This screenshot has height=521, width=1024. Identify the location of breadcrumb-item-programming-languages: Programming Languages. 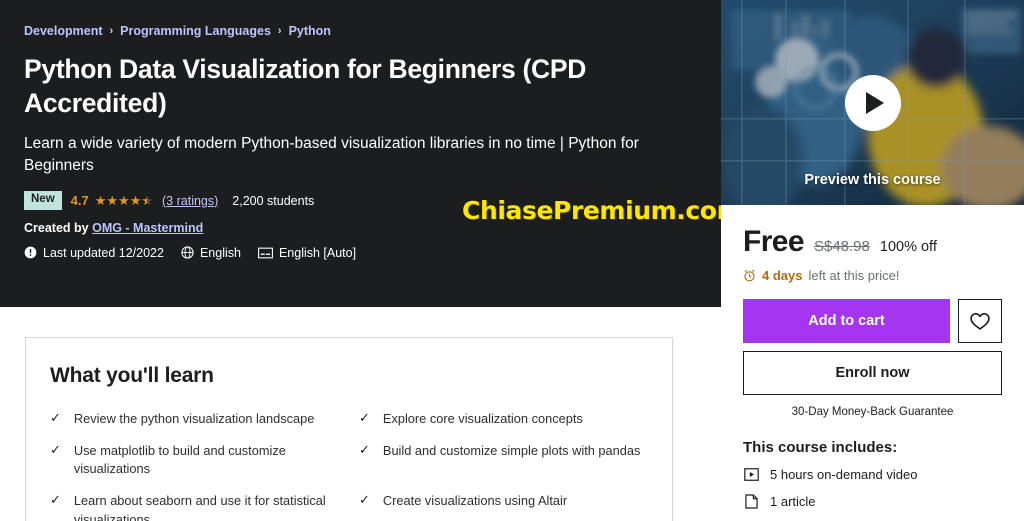
(195, 31).